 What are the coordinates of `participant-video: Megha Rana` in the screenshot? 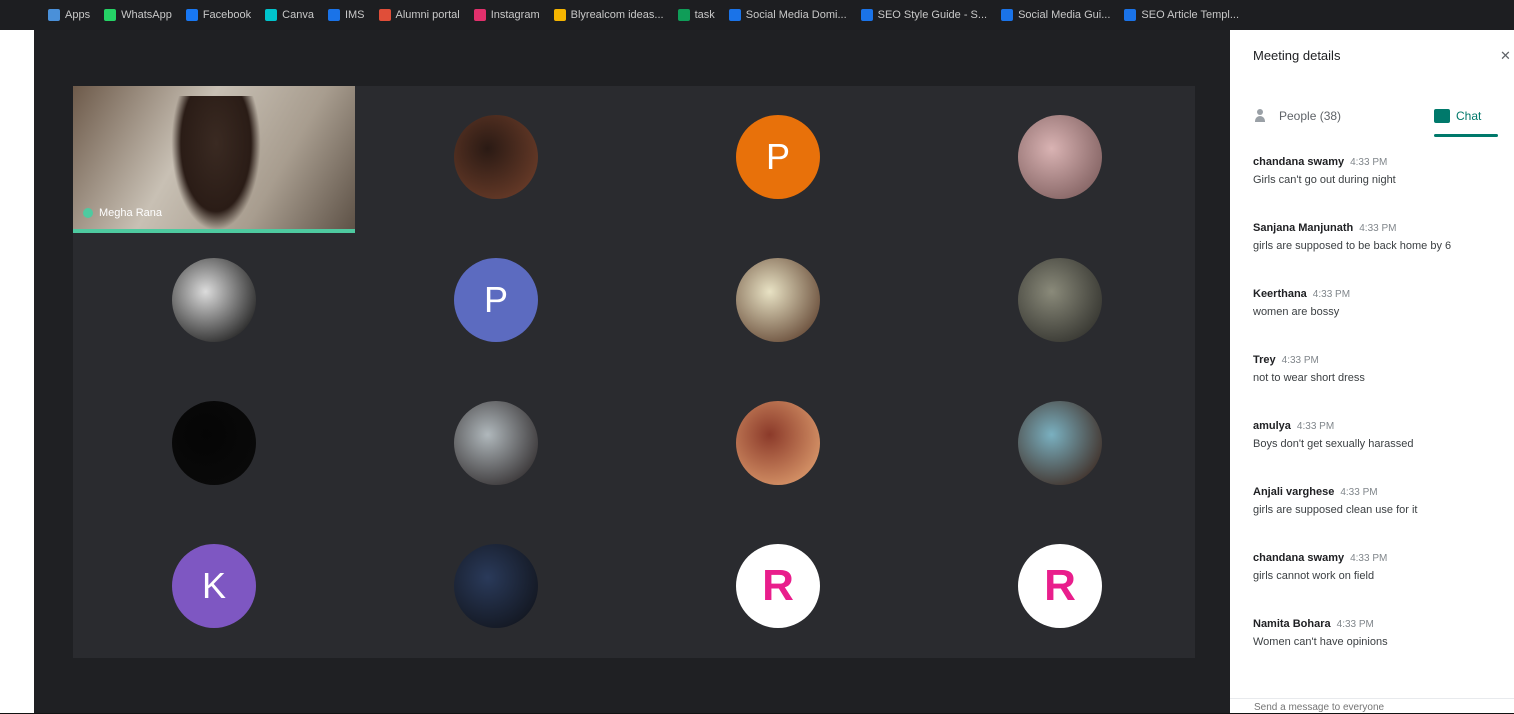 It's located at (214, 157).